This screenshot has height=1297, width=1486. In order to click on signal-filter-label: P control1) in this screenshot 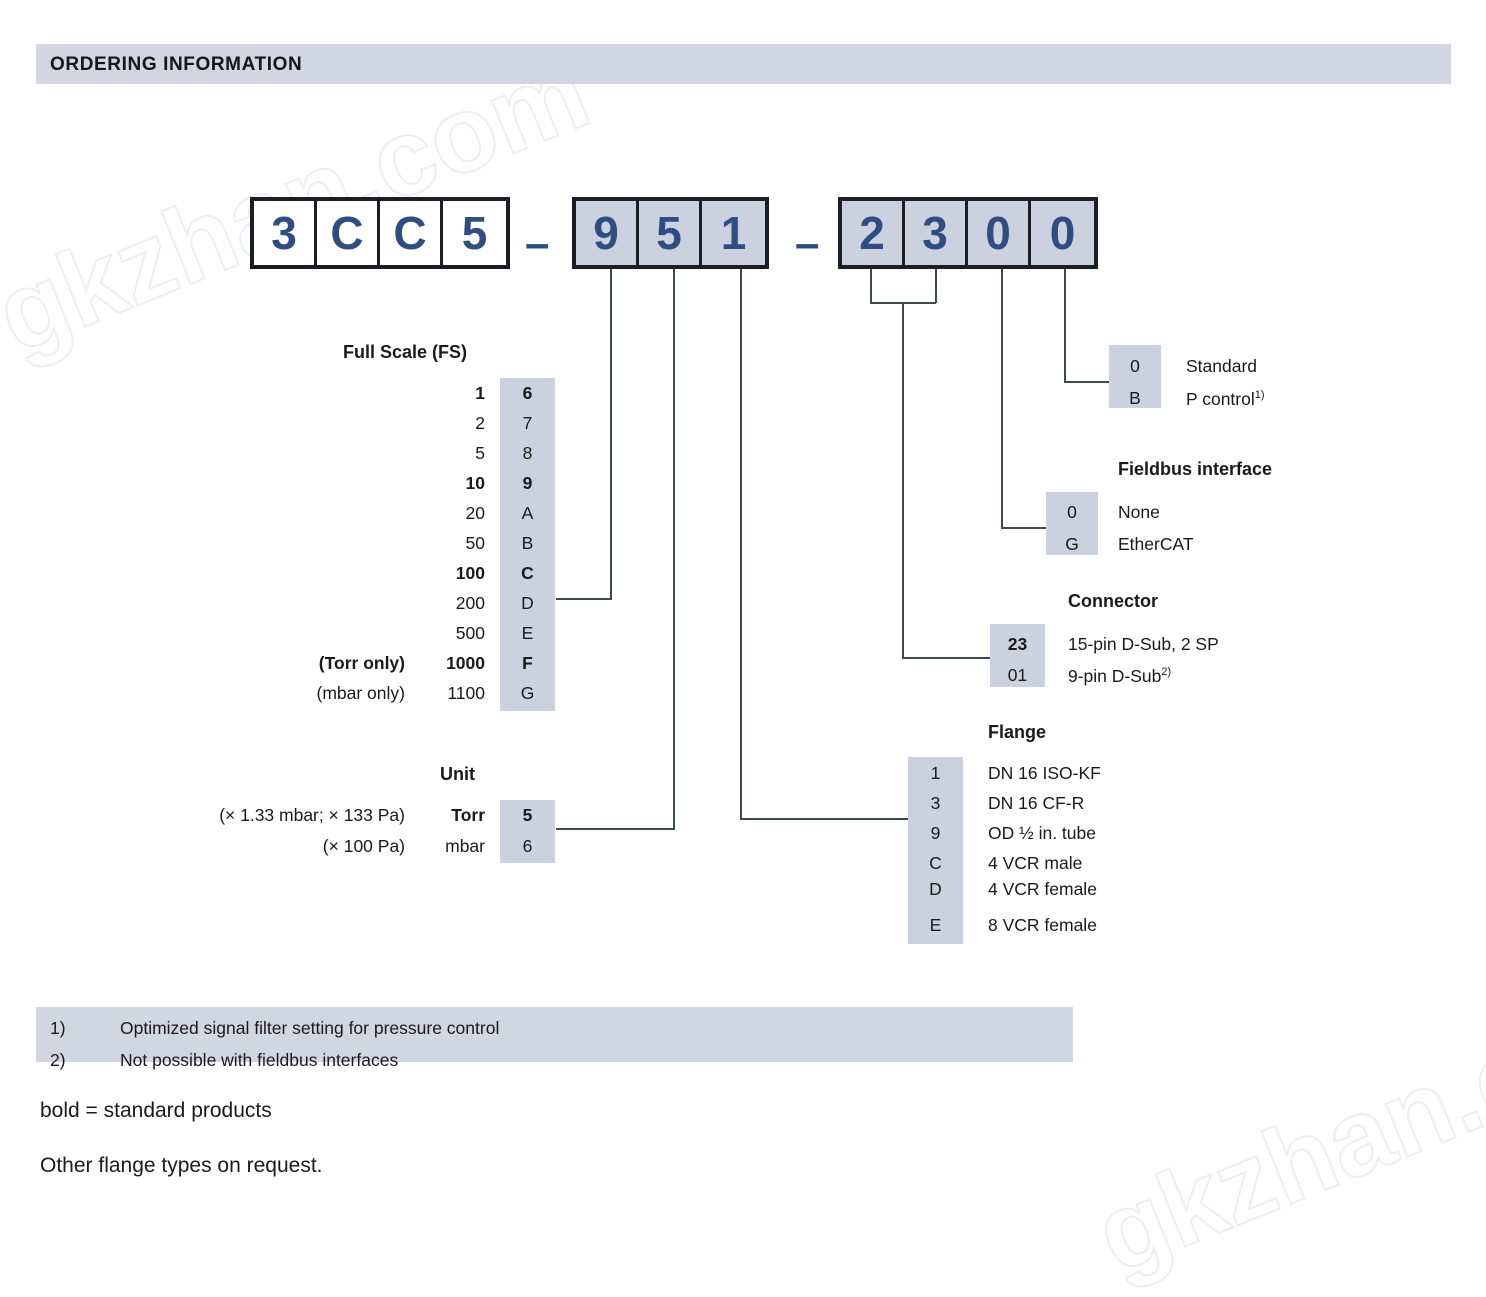, I will do `click(1225, 399)`.